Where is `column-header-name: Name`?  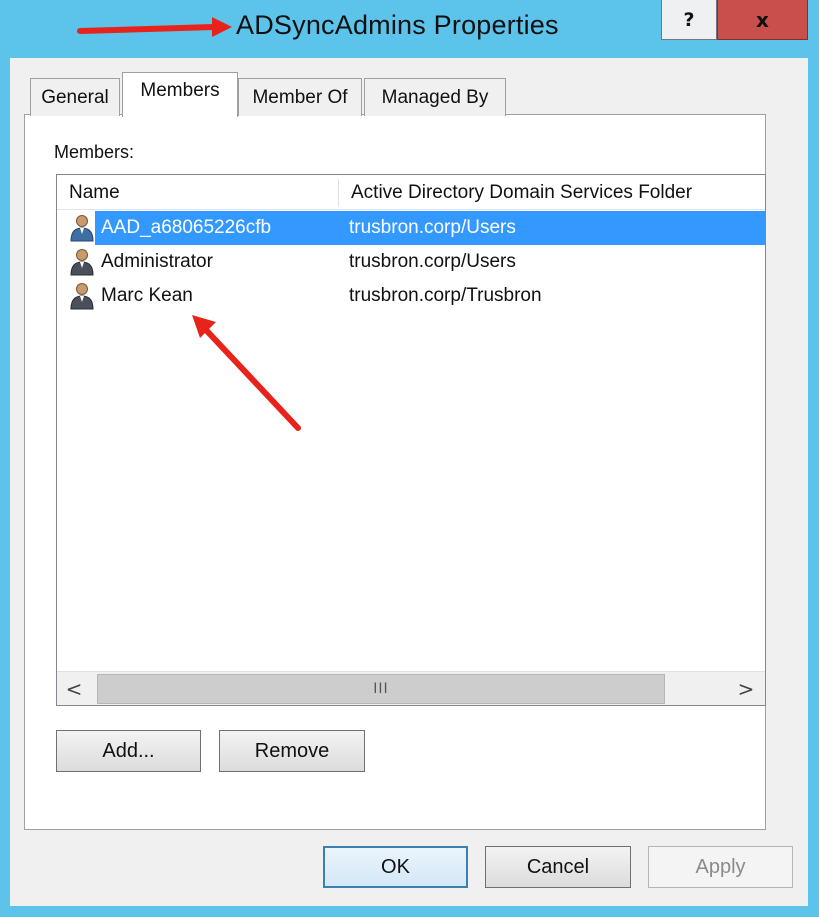
column-header-name: Name is located at coordinates (197, 192).